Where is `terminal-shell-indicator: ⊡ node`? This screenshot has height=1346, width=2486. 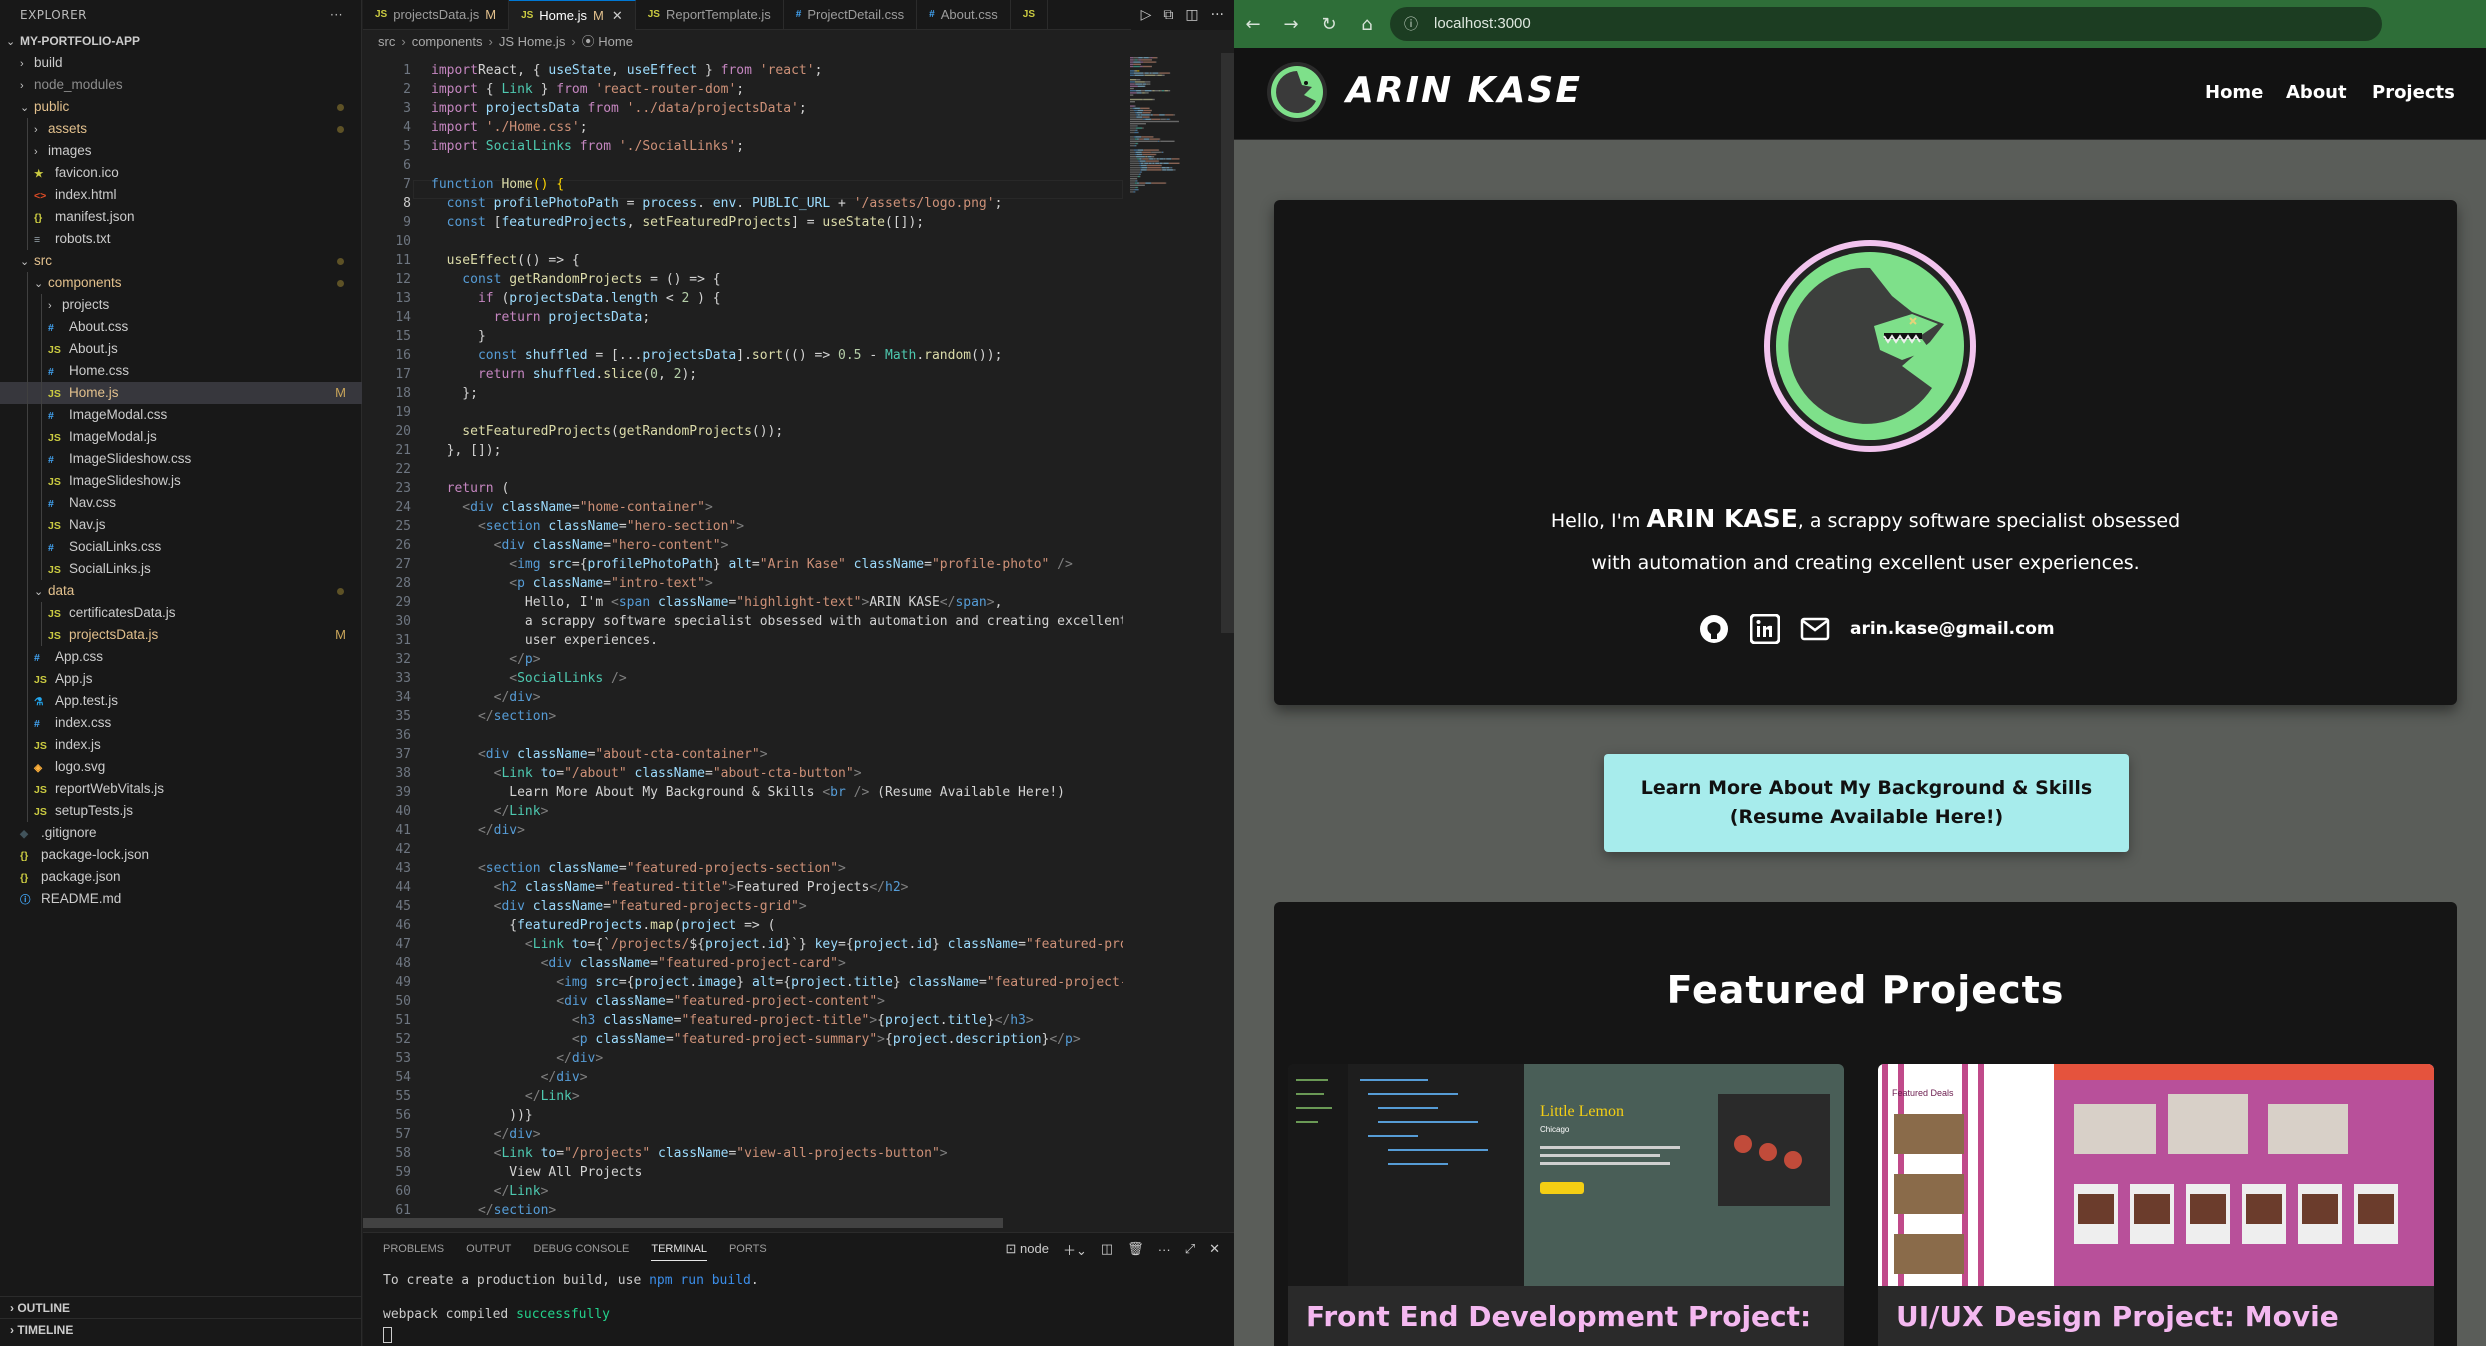
terminal-shell-indicator: ⊡ node is located at coordinates (1027, 1249).